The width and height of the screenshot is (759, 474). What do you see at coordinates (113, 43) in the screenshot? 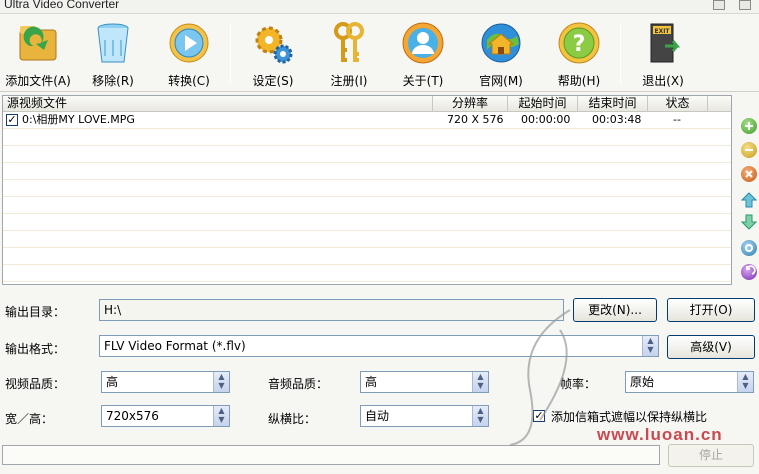
I see `trash-bin-icon` at bounding box center [113, 43].